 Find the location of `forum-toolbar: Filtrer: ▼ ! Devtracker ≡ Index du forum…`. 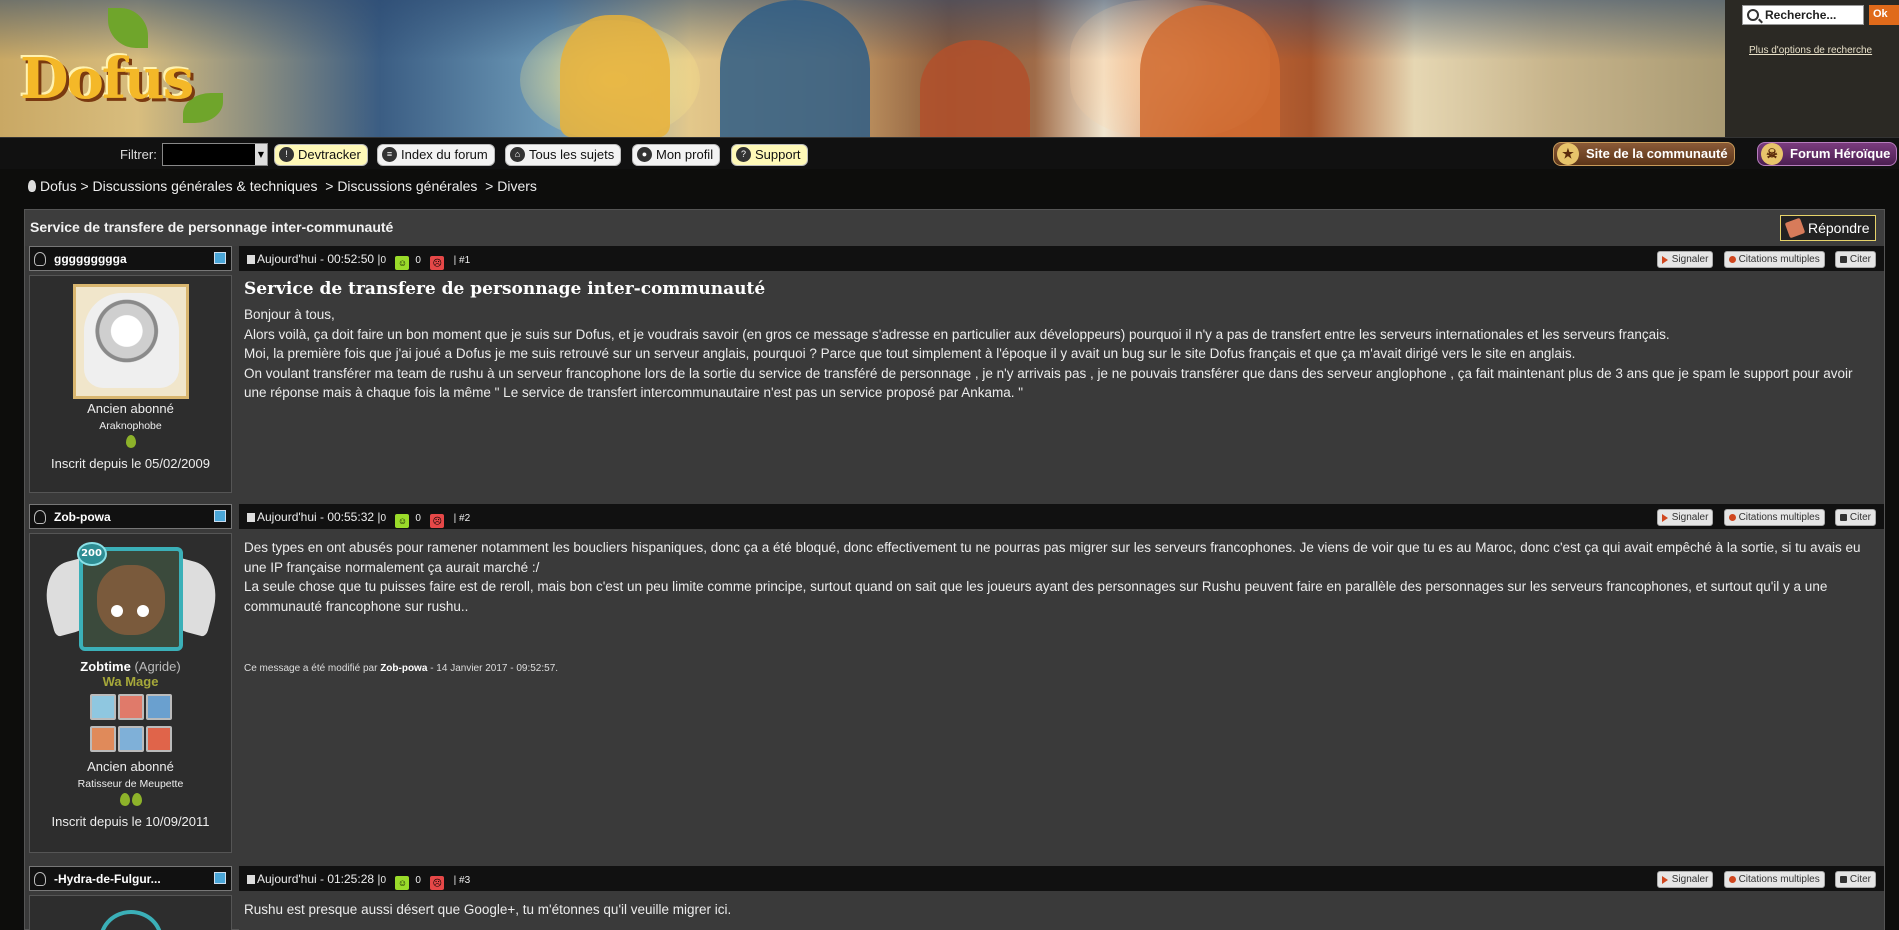

forum-toolbar: Filtrer: ▼ ! Devtracker ≡ Index du forum… is located at coordinates (949, 153).